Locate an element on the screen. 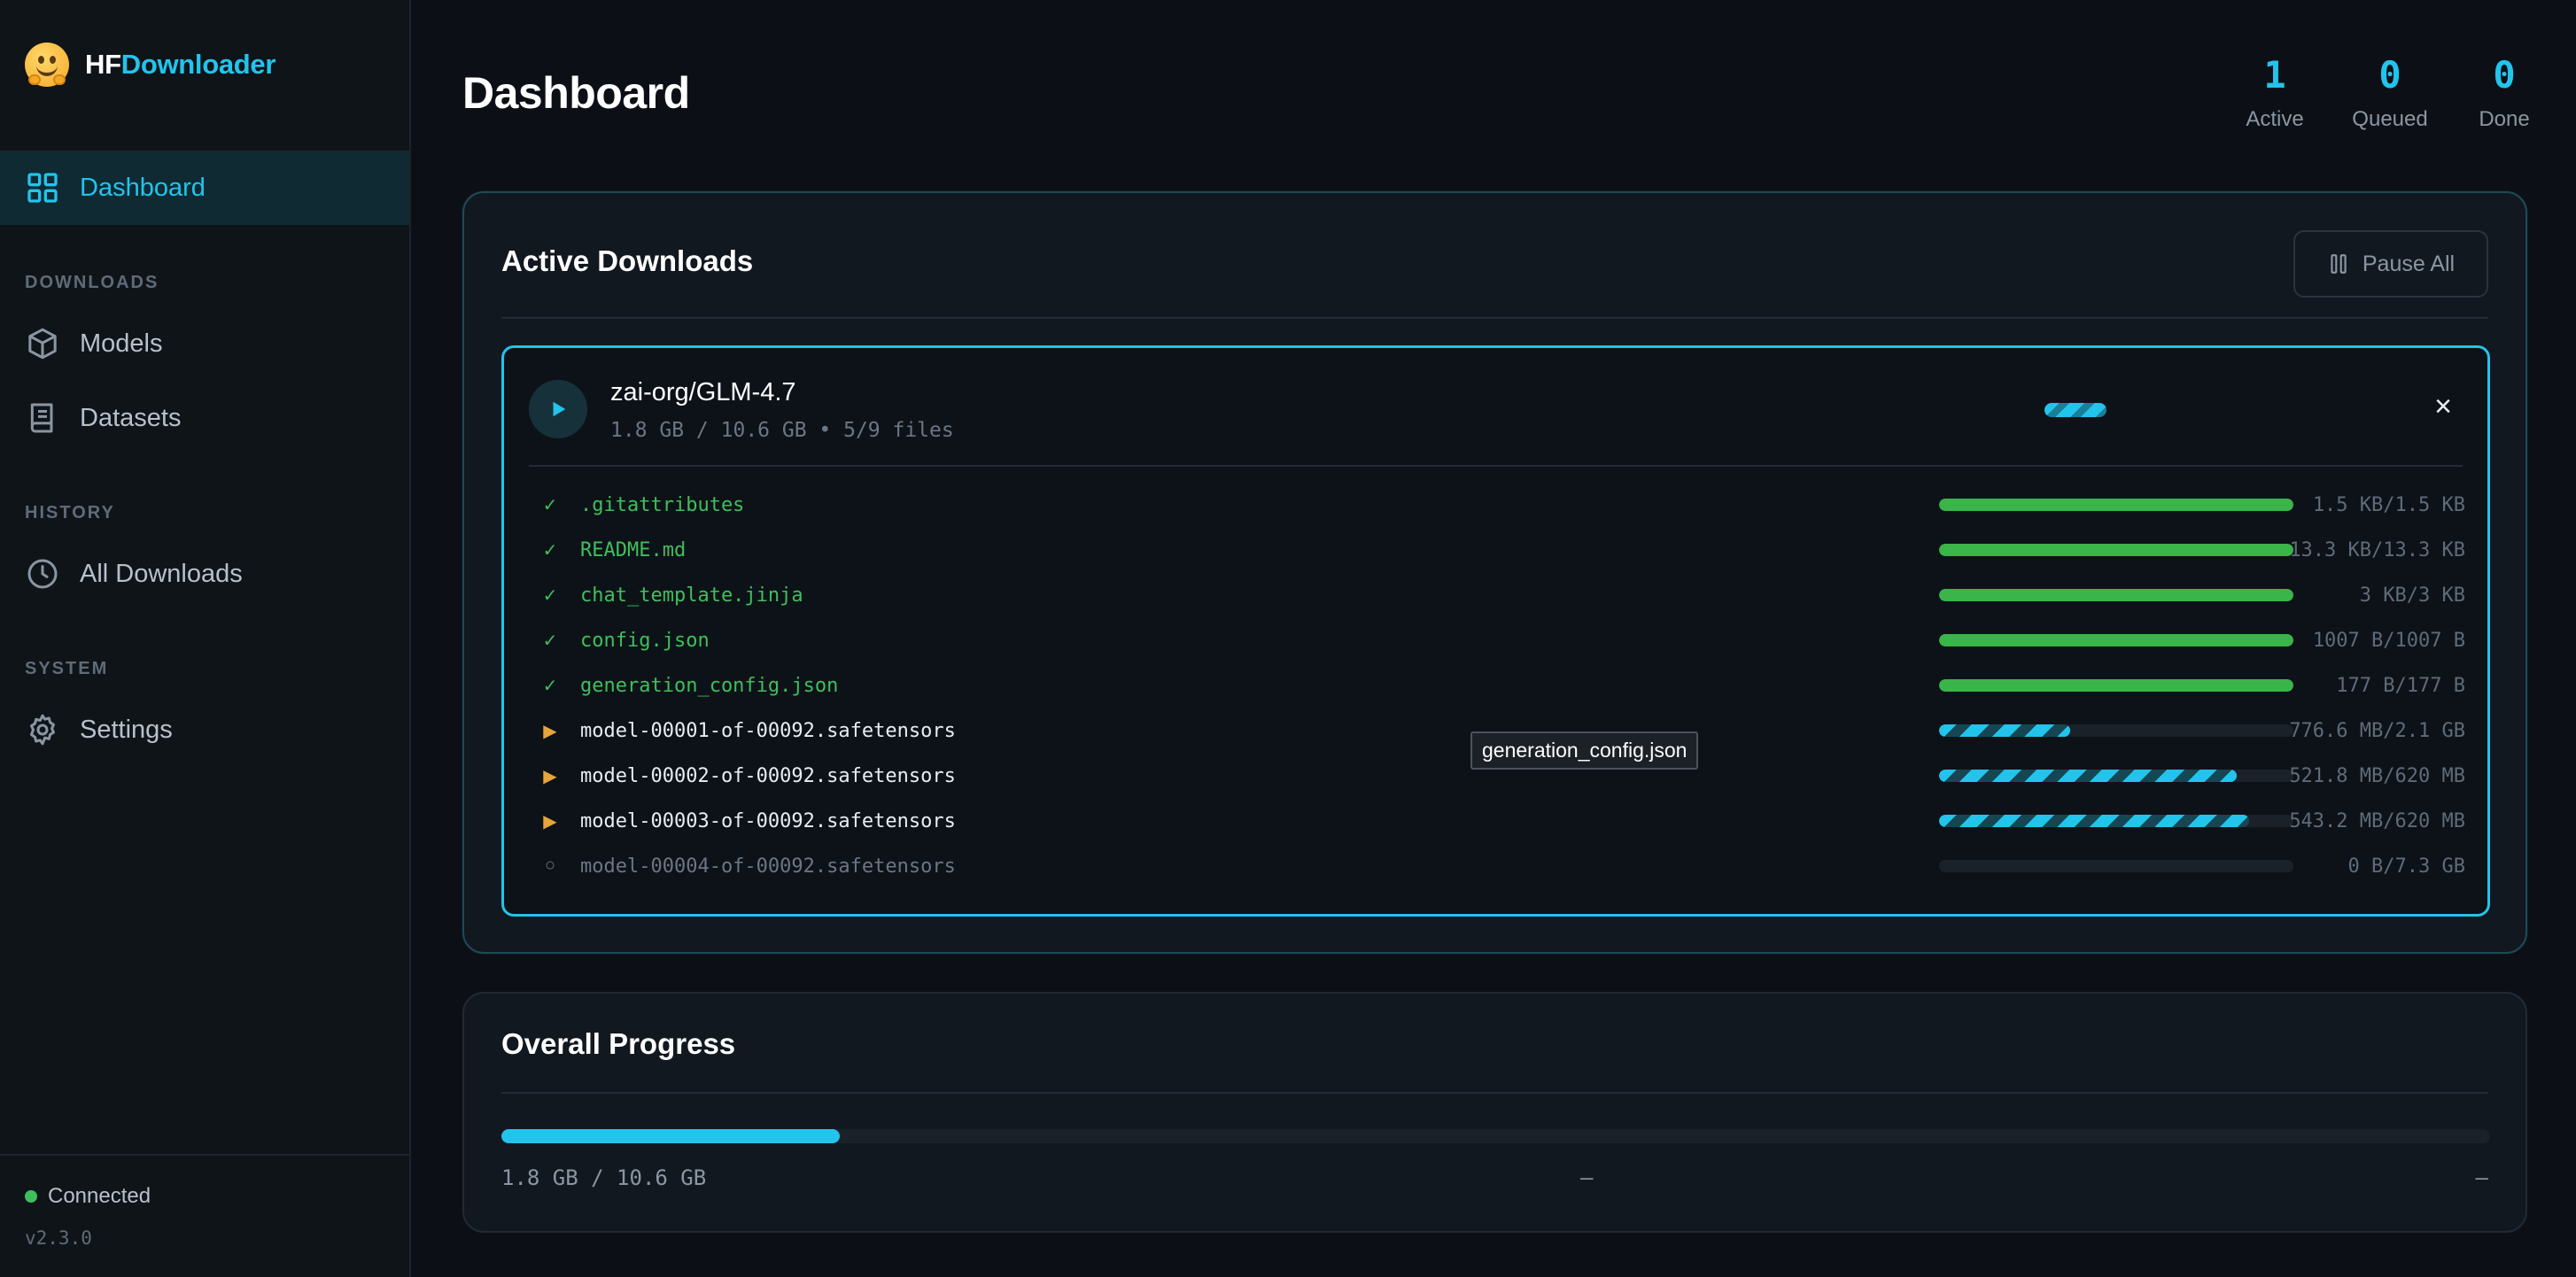 This screenshot has width=2576, height=1277. brand-logo: HFDownloader is located at coordinates (150, 65).